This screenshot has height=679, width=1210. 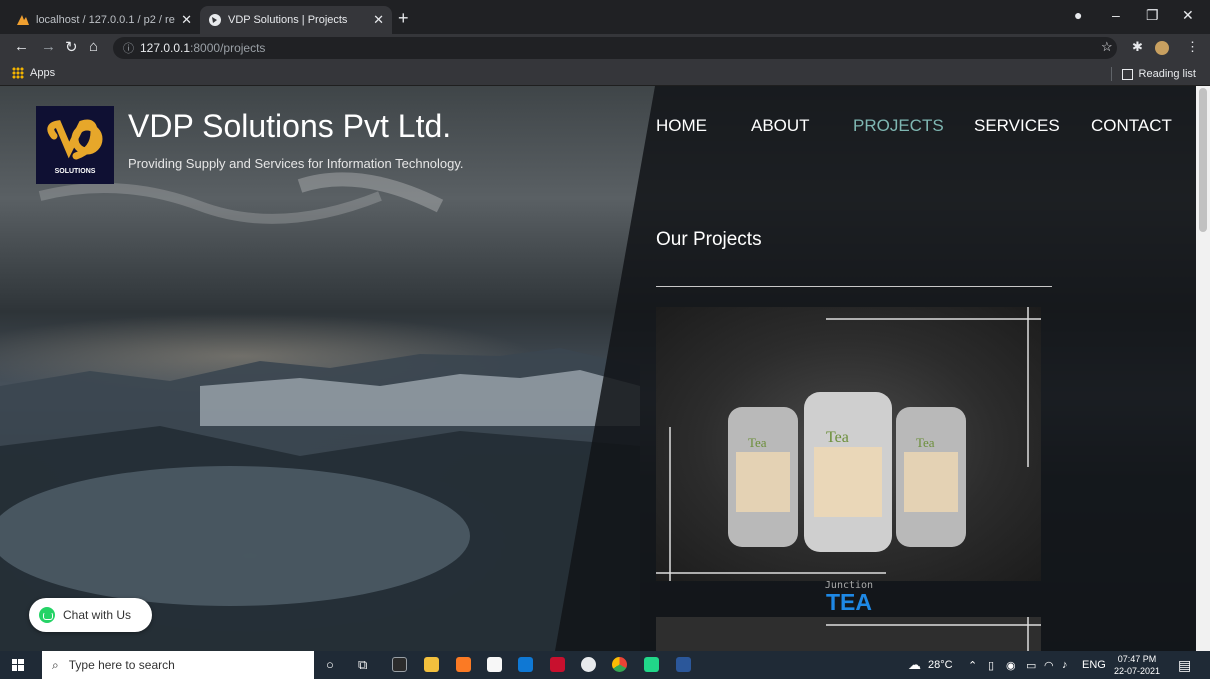 I want to click on tab-phpmyadmin: localhost / 127.0.0.1 / p2 / review ✕, so click(x=104, y=20).